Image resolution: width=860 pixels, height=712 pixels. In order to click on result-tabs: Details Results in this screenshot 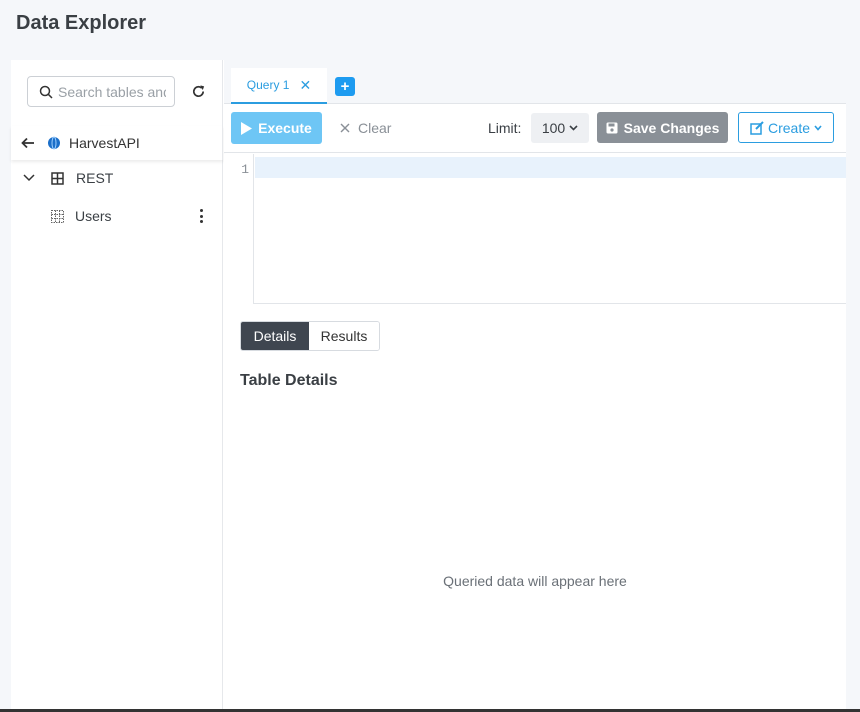, I will do `click(310, 336)`.